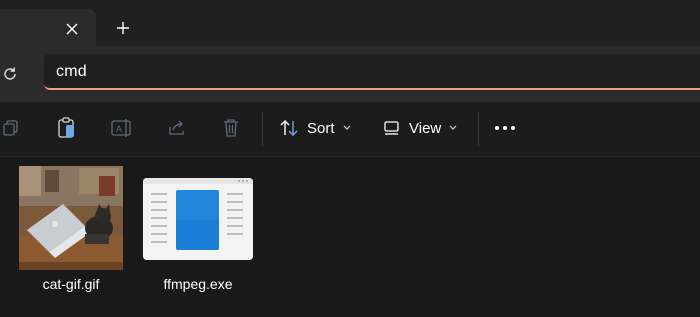  What do you see at coordinates (48, 27) in the screenshot?
I see `active-tab` at bounding box center [48, 27].